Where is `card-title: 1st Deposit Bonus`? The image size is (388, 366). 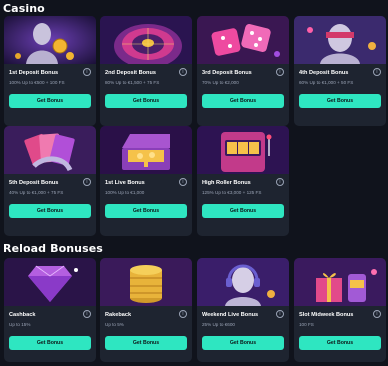 card-title: 1st Deposit Bonus is located at coordinates (34, 73).